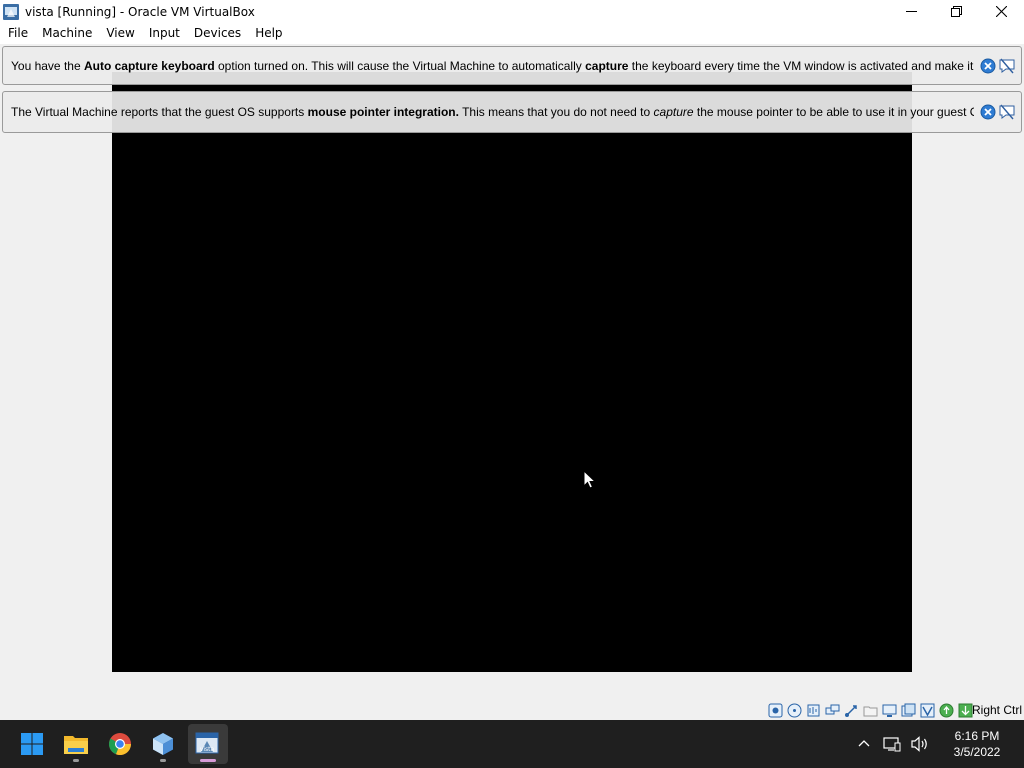  I want to click on close-icon, so click(1001, 11).